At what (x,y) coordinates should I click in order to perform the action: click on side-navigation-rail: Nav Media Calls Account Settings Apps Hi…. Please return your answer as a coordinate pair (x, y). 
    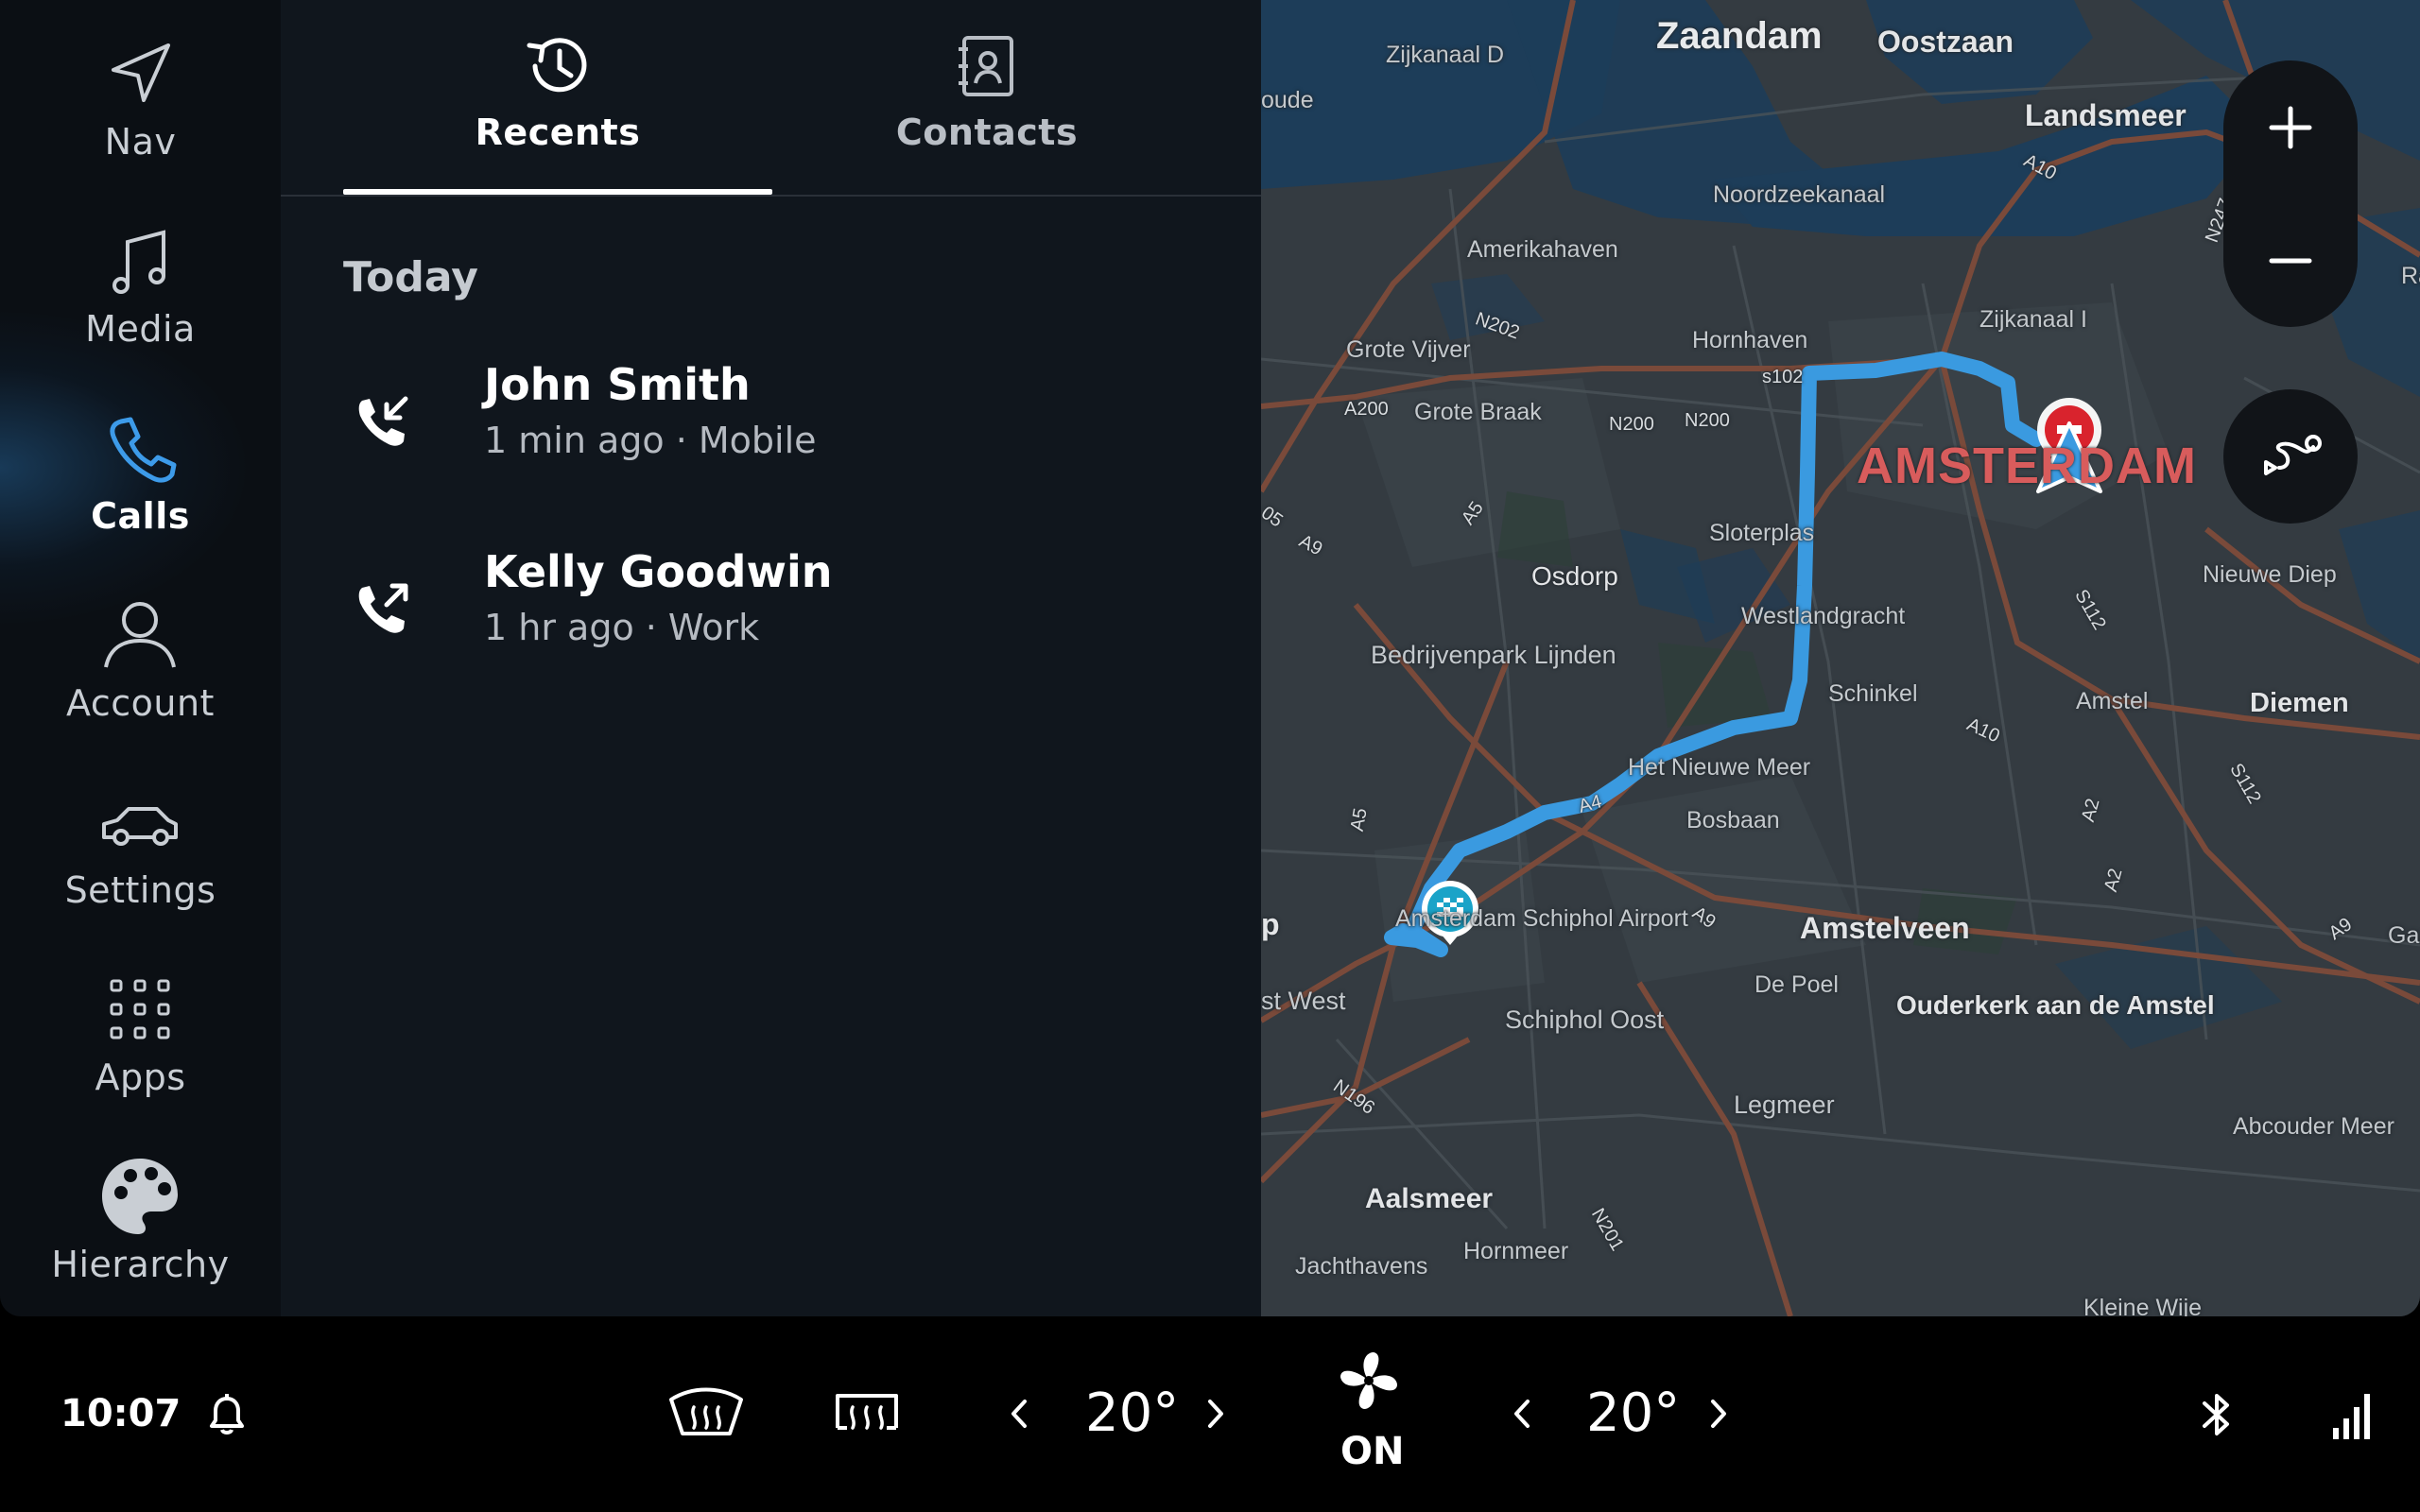
    Looking at the image, I should click on (140, 658).